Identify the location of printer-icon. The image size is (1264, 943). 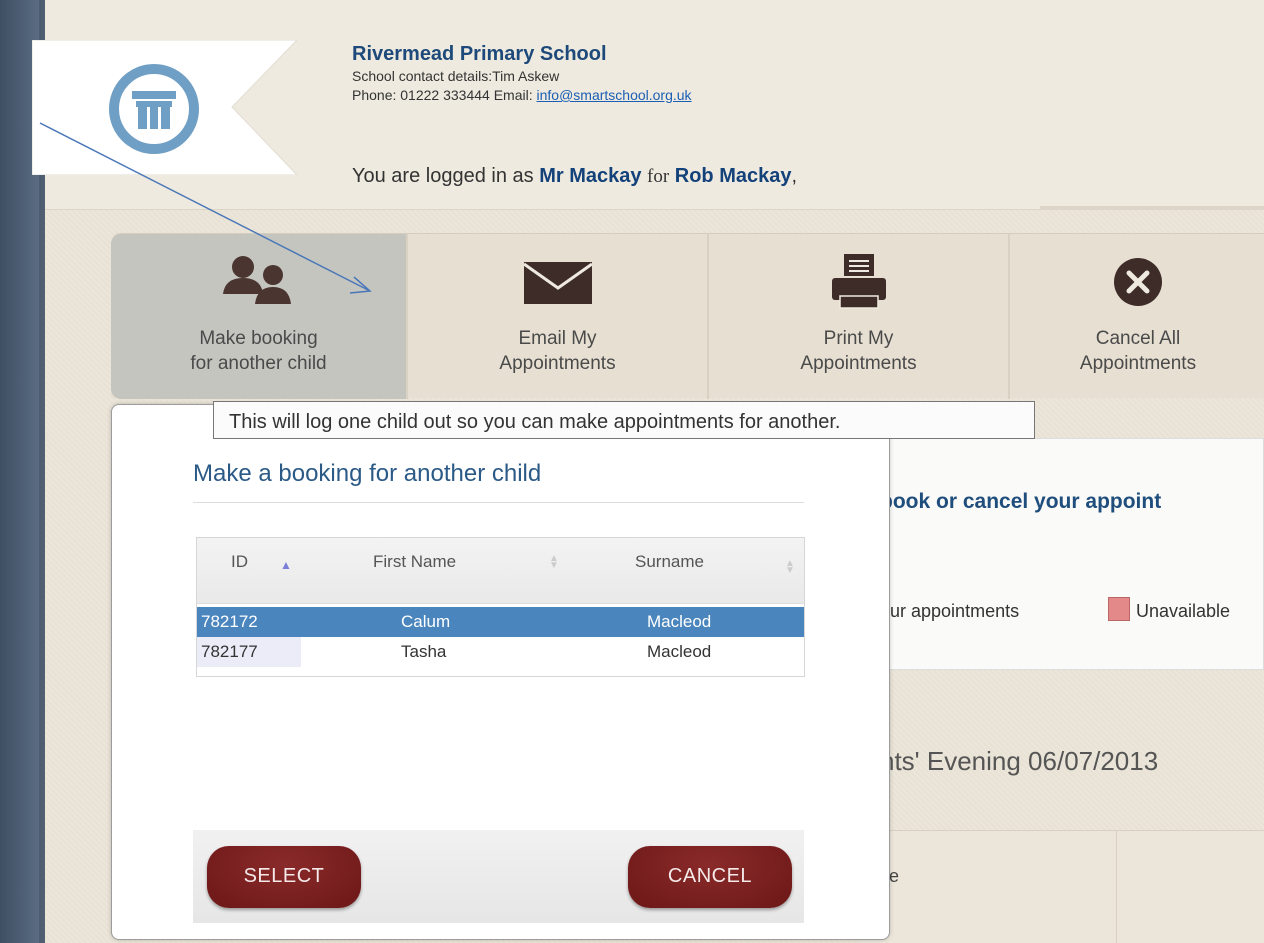
(859, 284).